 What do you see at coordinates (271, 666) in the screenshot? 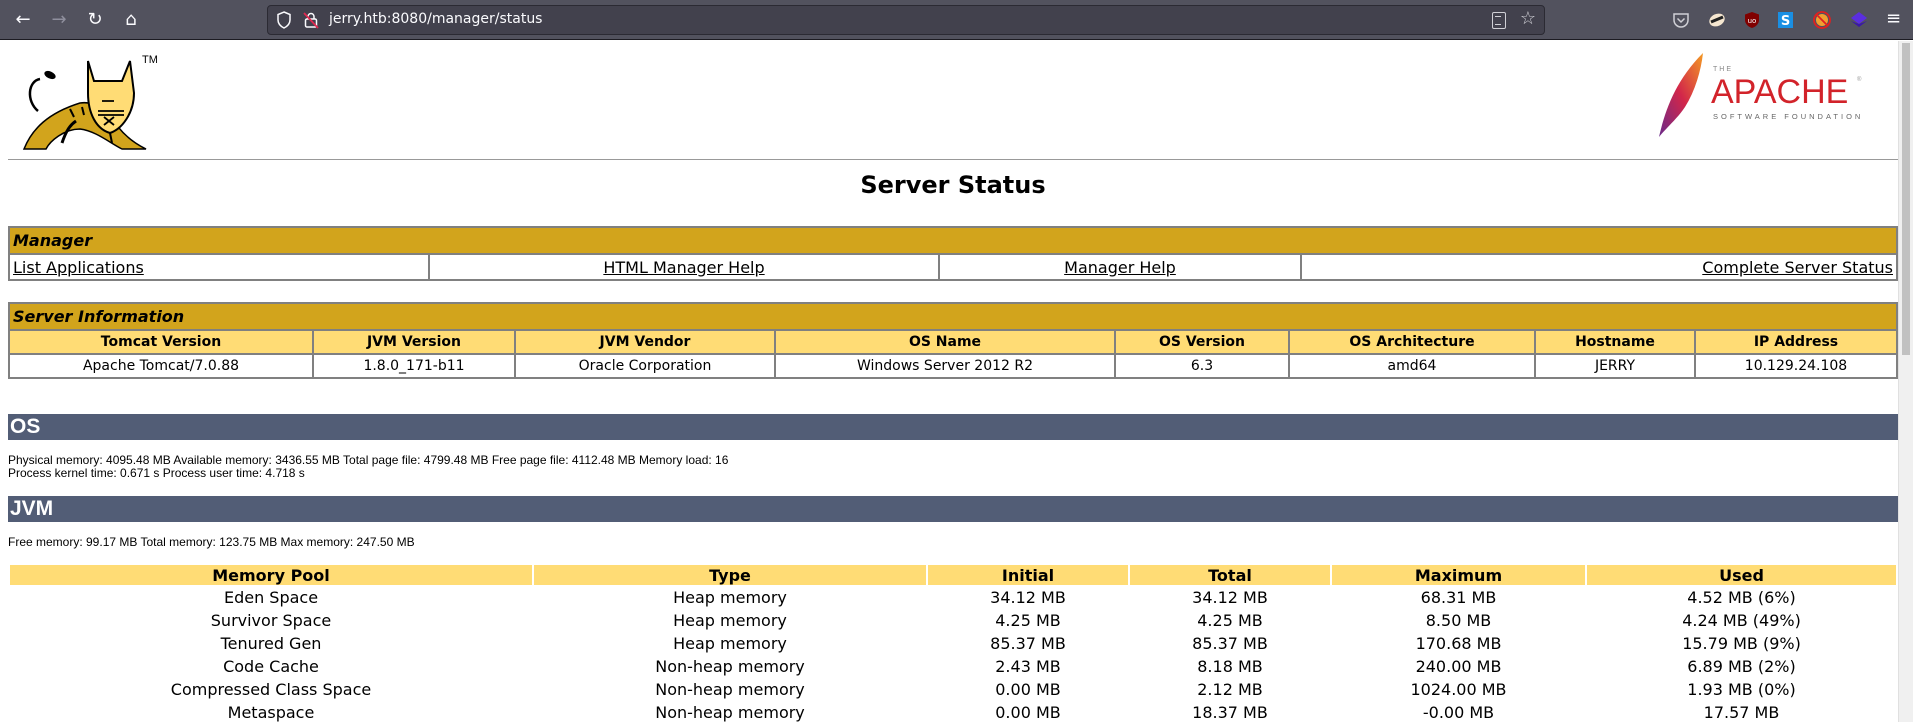
I see `memory-pool-name: Code Cache` at bounding box center [271, 666].